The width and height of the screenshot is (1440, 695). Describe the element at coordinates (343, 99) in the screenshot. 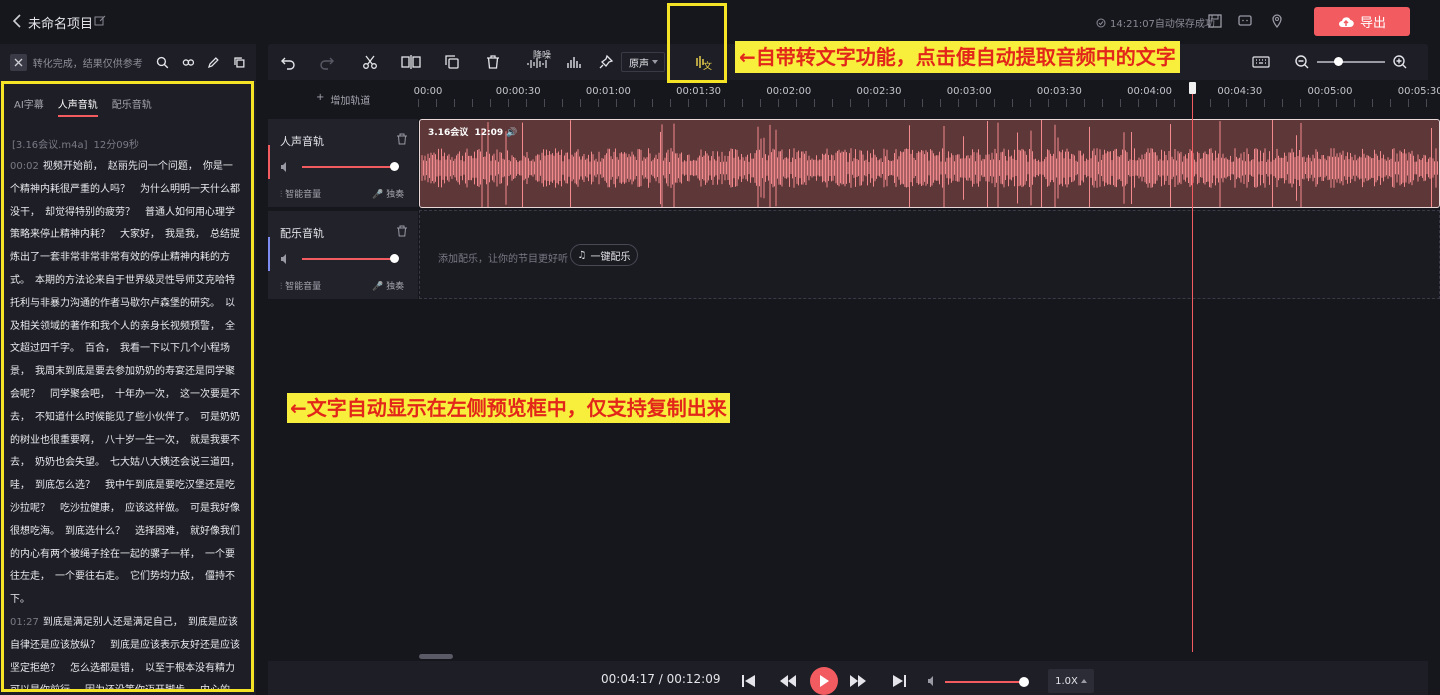

I see `add-track-button: + 增加轨道` at that location.